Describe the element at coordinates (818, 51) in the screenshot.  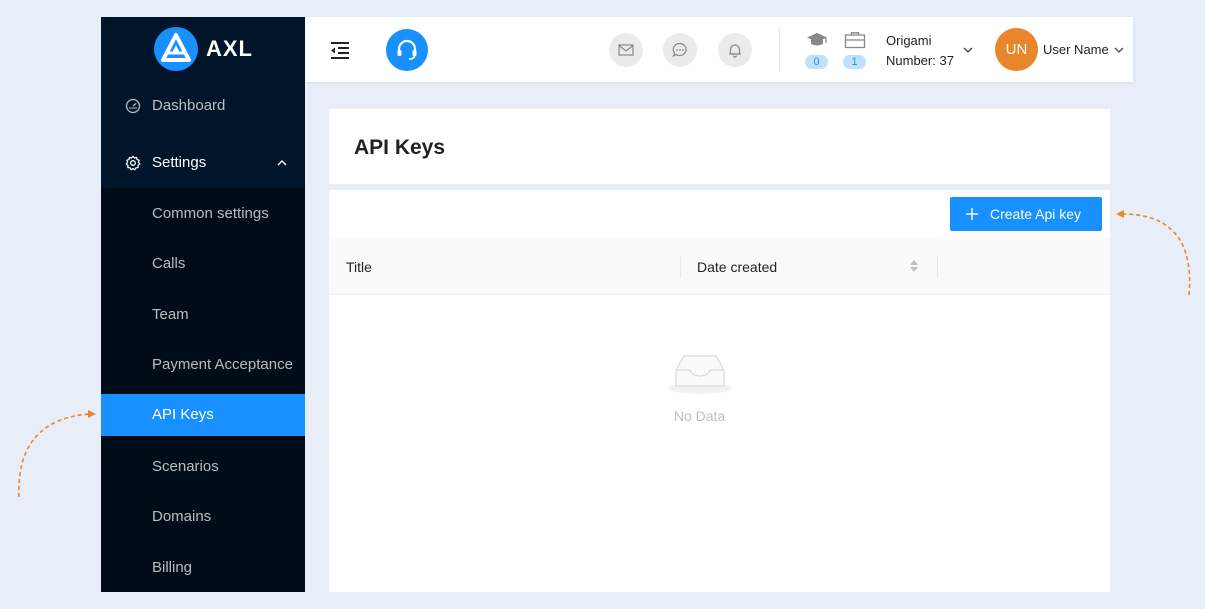
I see `education-stat: 0` at that location.